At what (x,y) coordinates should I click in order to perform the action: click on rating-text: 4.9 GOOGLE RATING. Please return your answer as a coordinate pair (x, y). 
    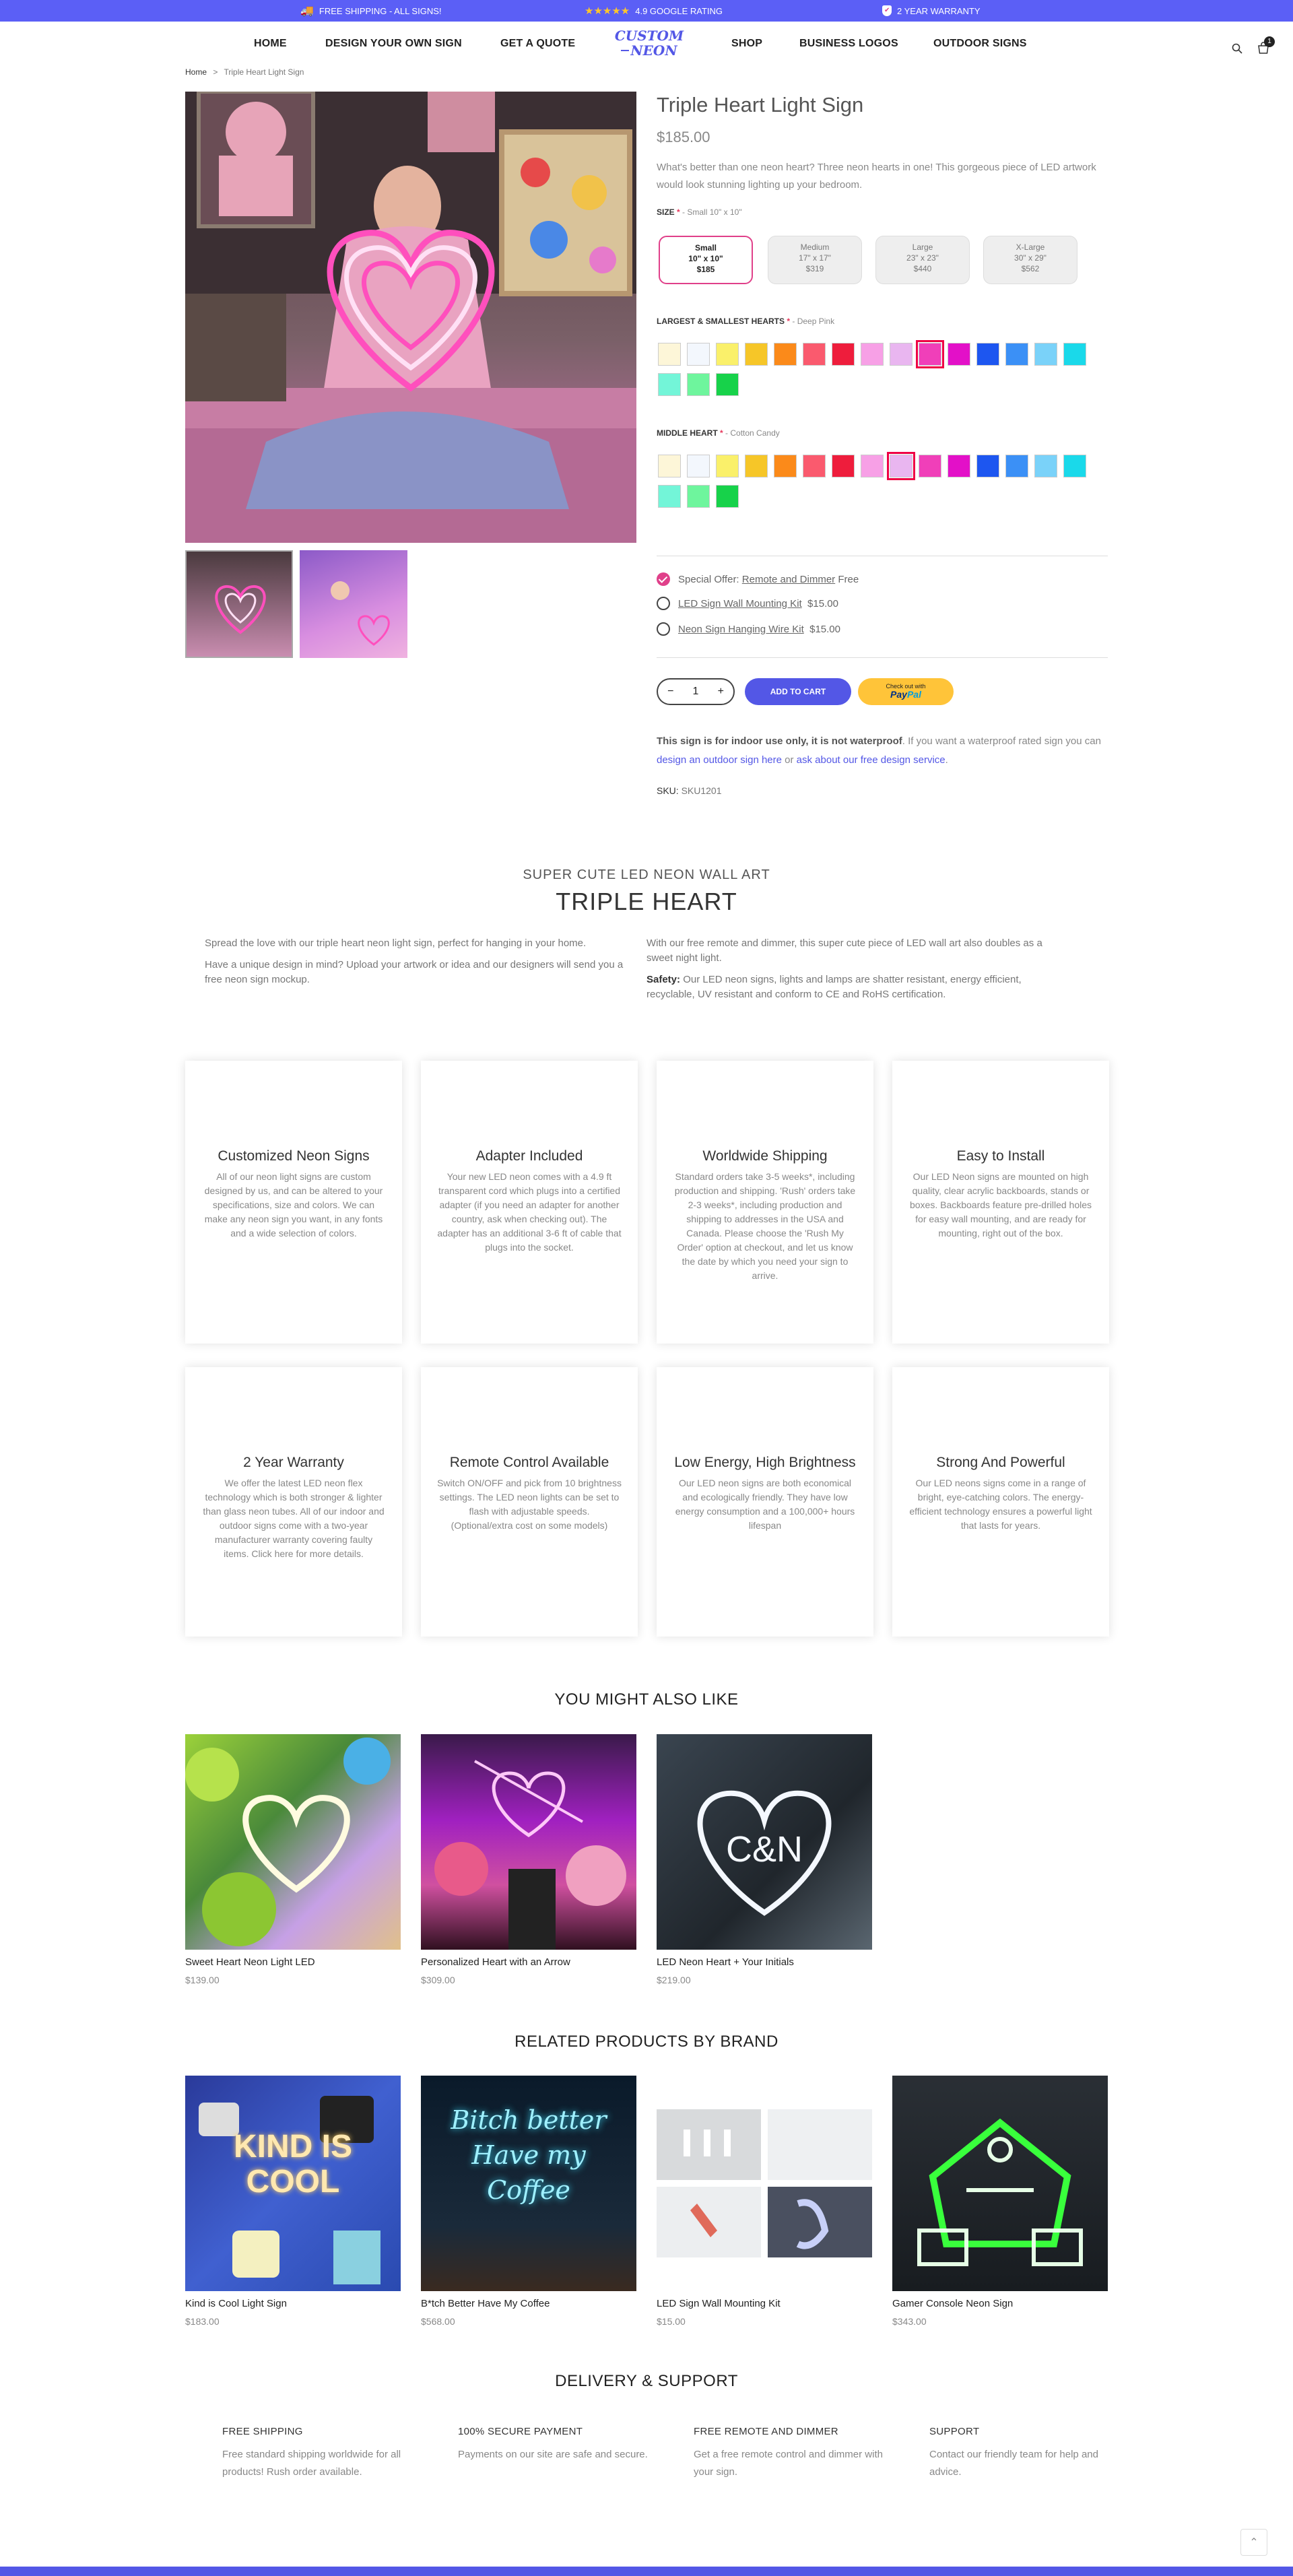
    Looking at the image, I should click on (679, 10).